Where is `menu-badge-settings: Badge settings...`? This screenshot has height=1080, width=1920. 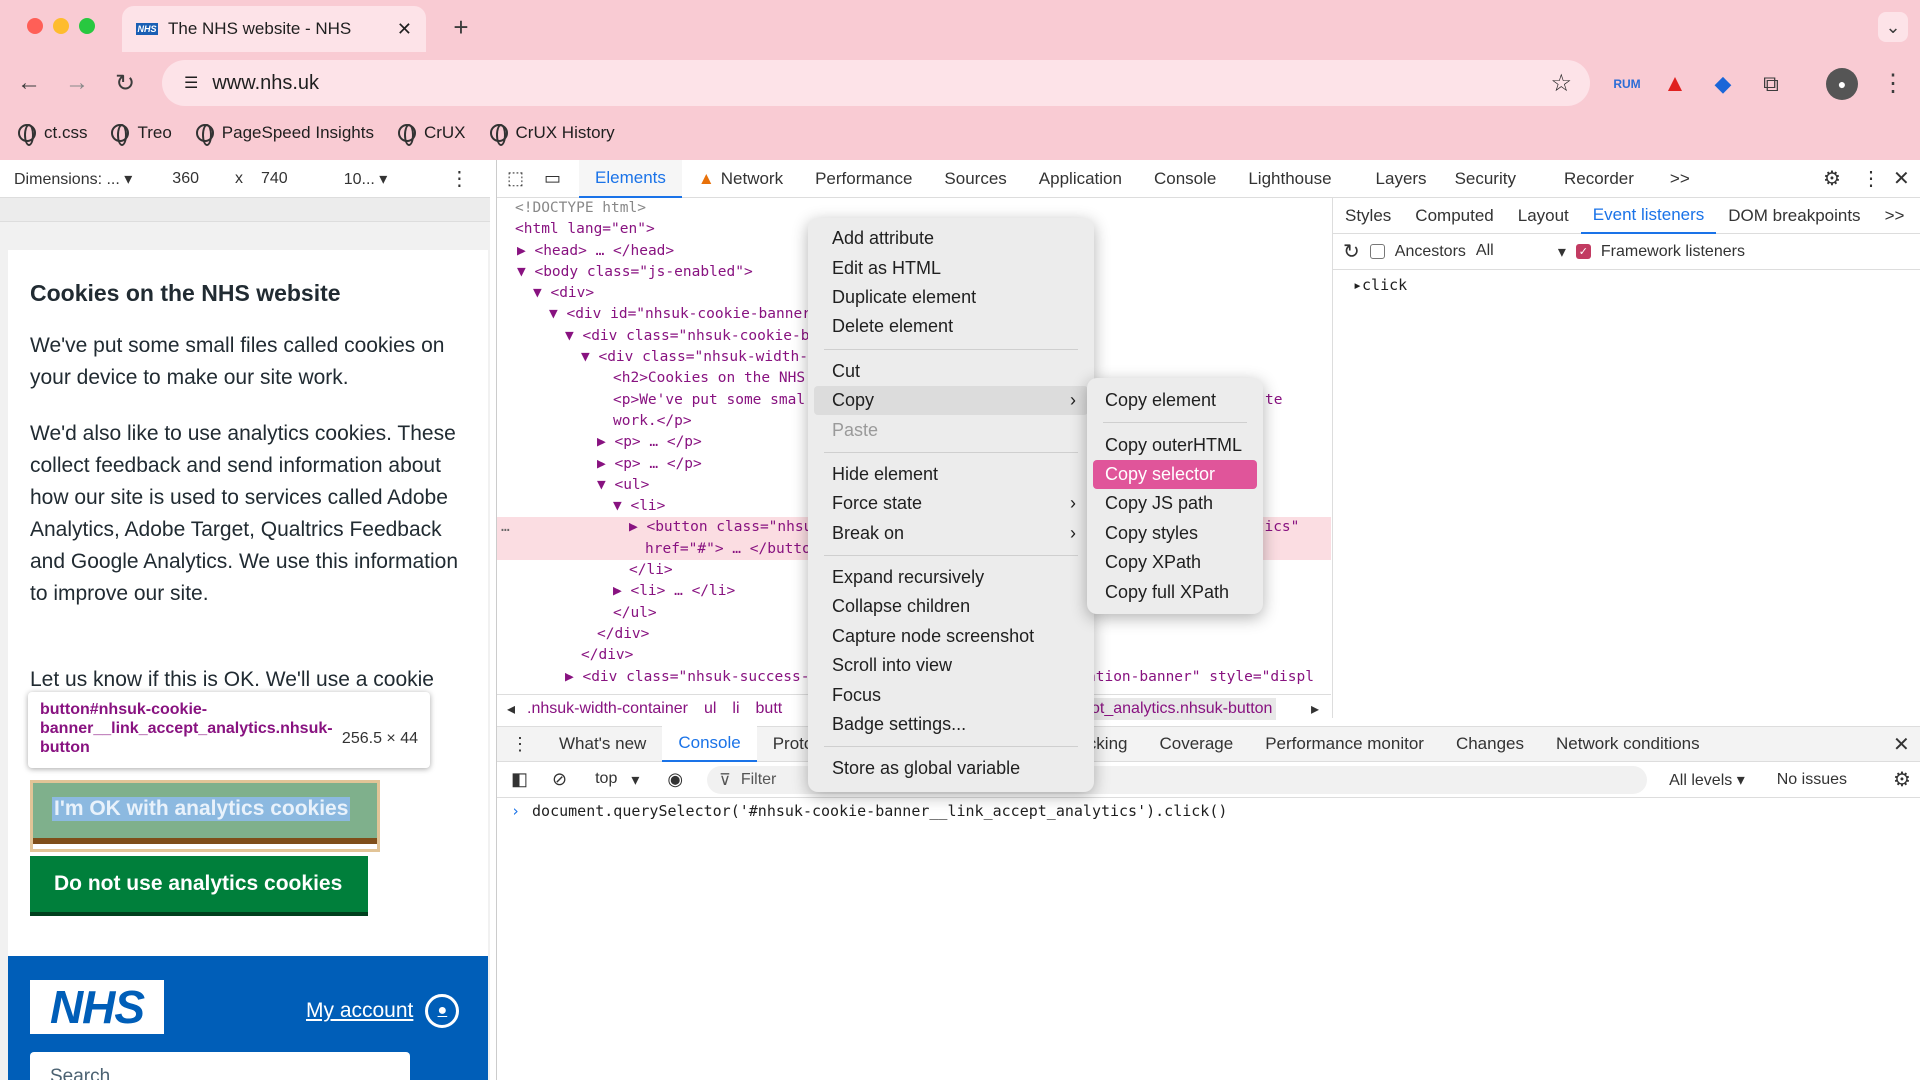 menu-badge-settings: Badge settings... is located at coordinates (951, 724).